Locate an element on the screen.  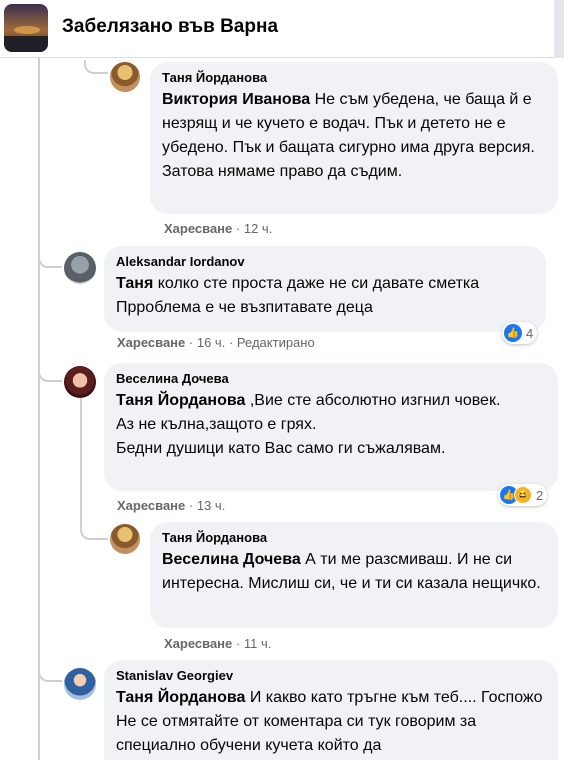
comment-actions: Харесване · 11 ч. is located at coordinates (217, 643).